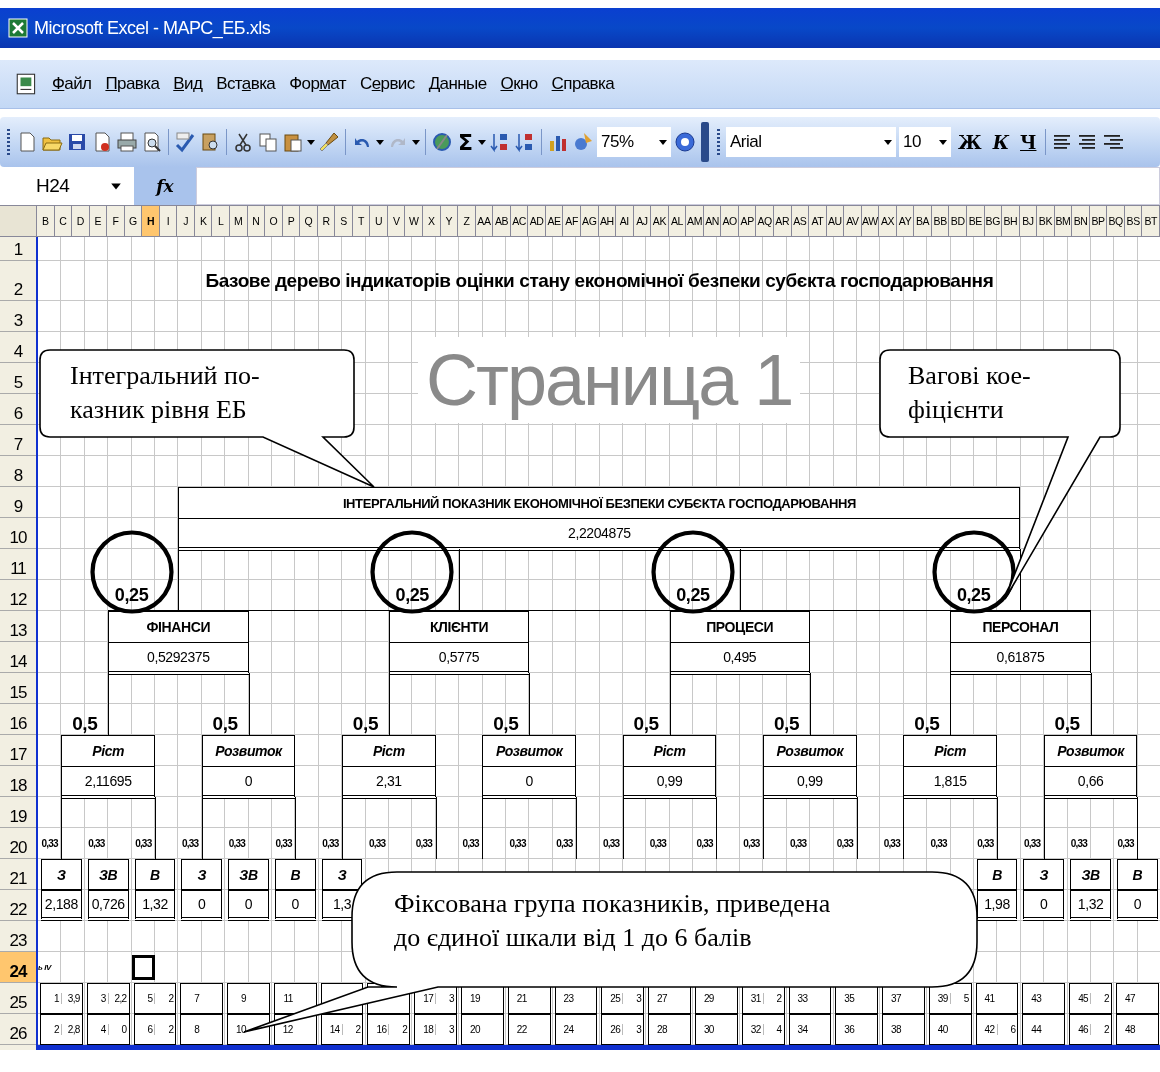  I want to click on column-header: S, so click(344, 221).